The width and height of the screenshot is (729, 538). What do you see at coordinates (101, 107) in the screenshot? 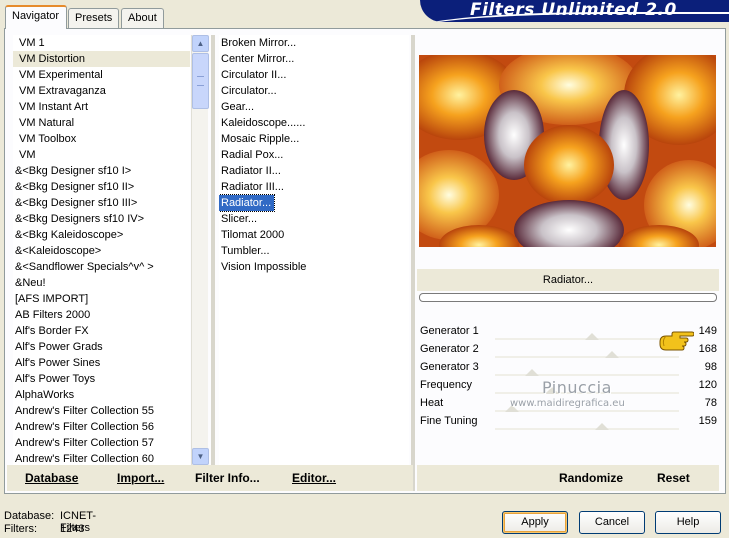
I see `category-item: VM Instant Art` at bounding box center [101, 107].